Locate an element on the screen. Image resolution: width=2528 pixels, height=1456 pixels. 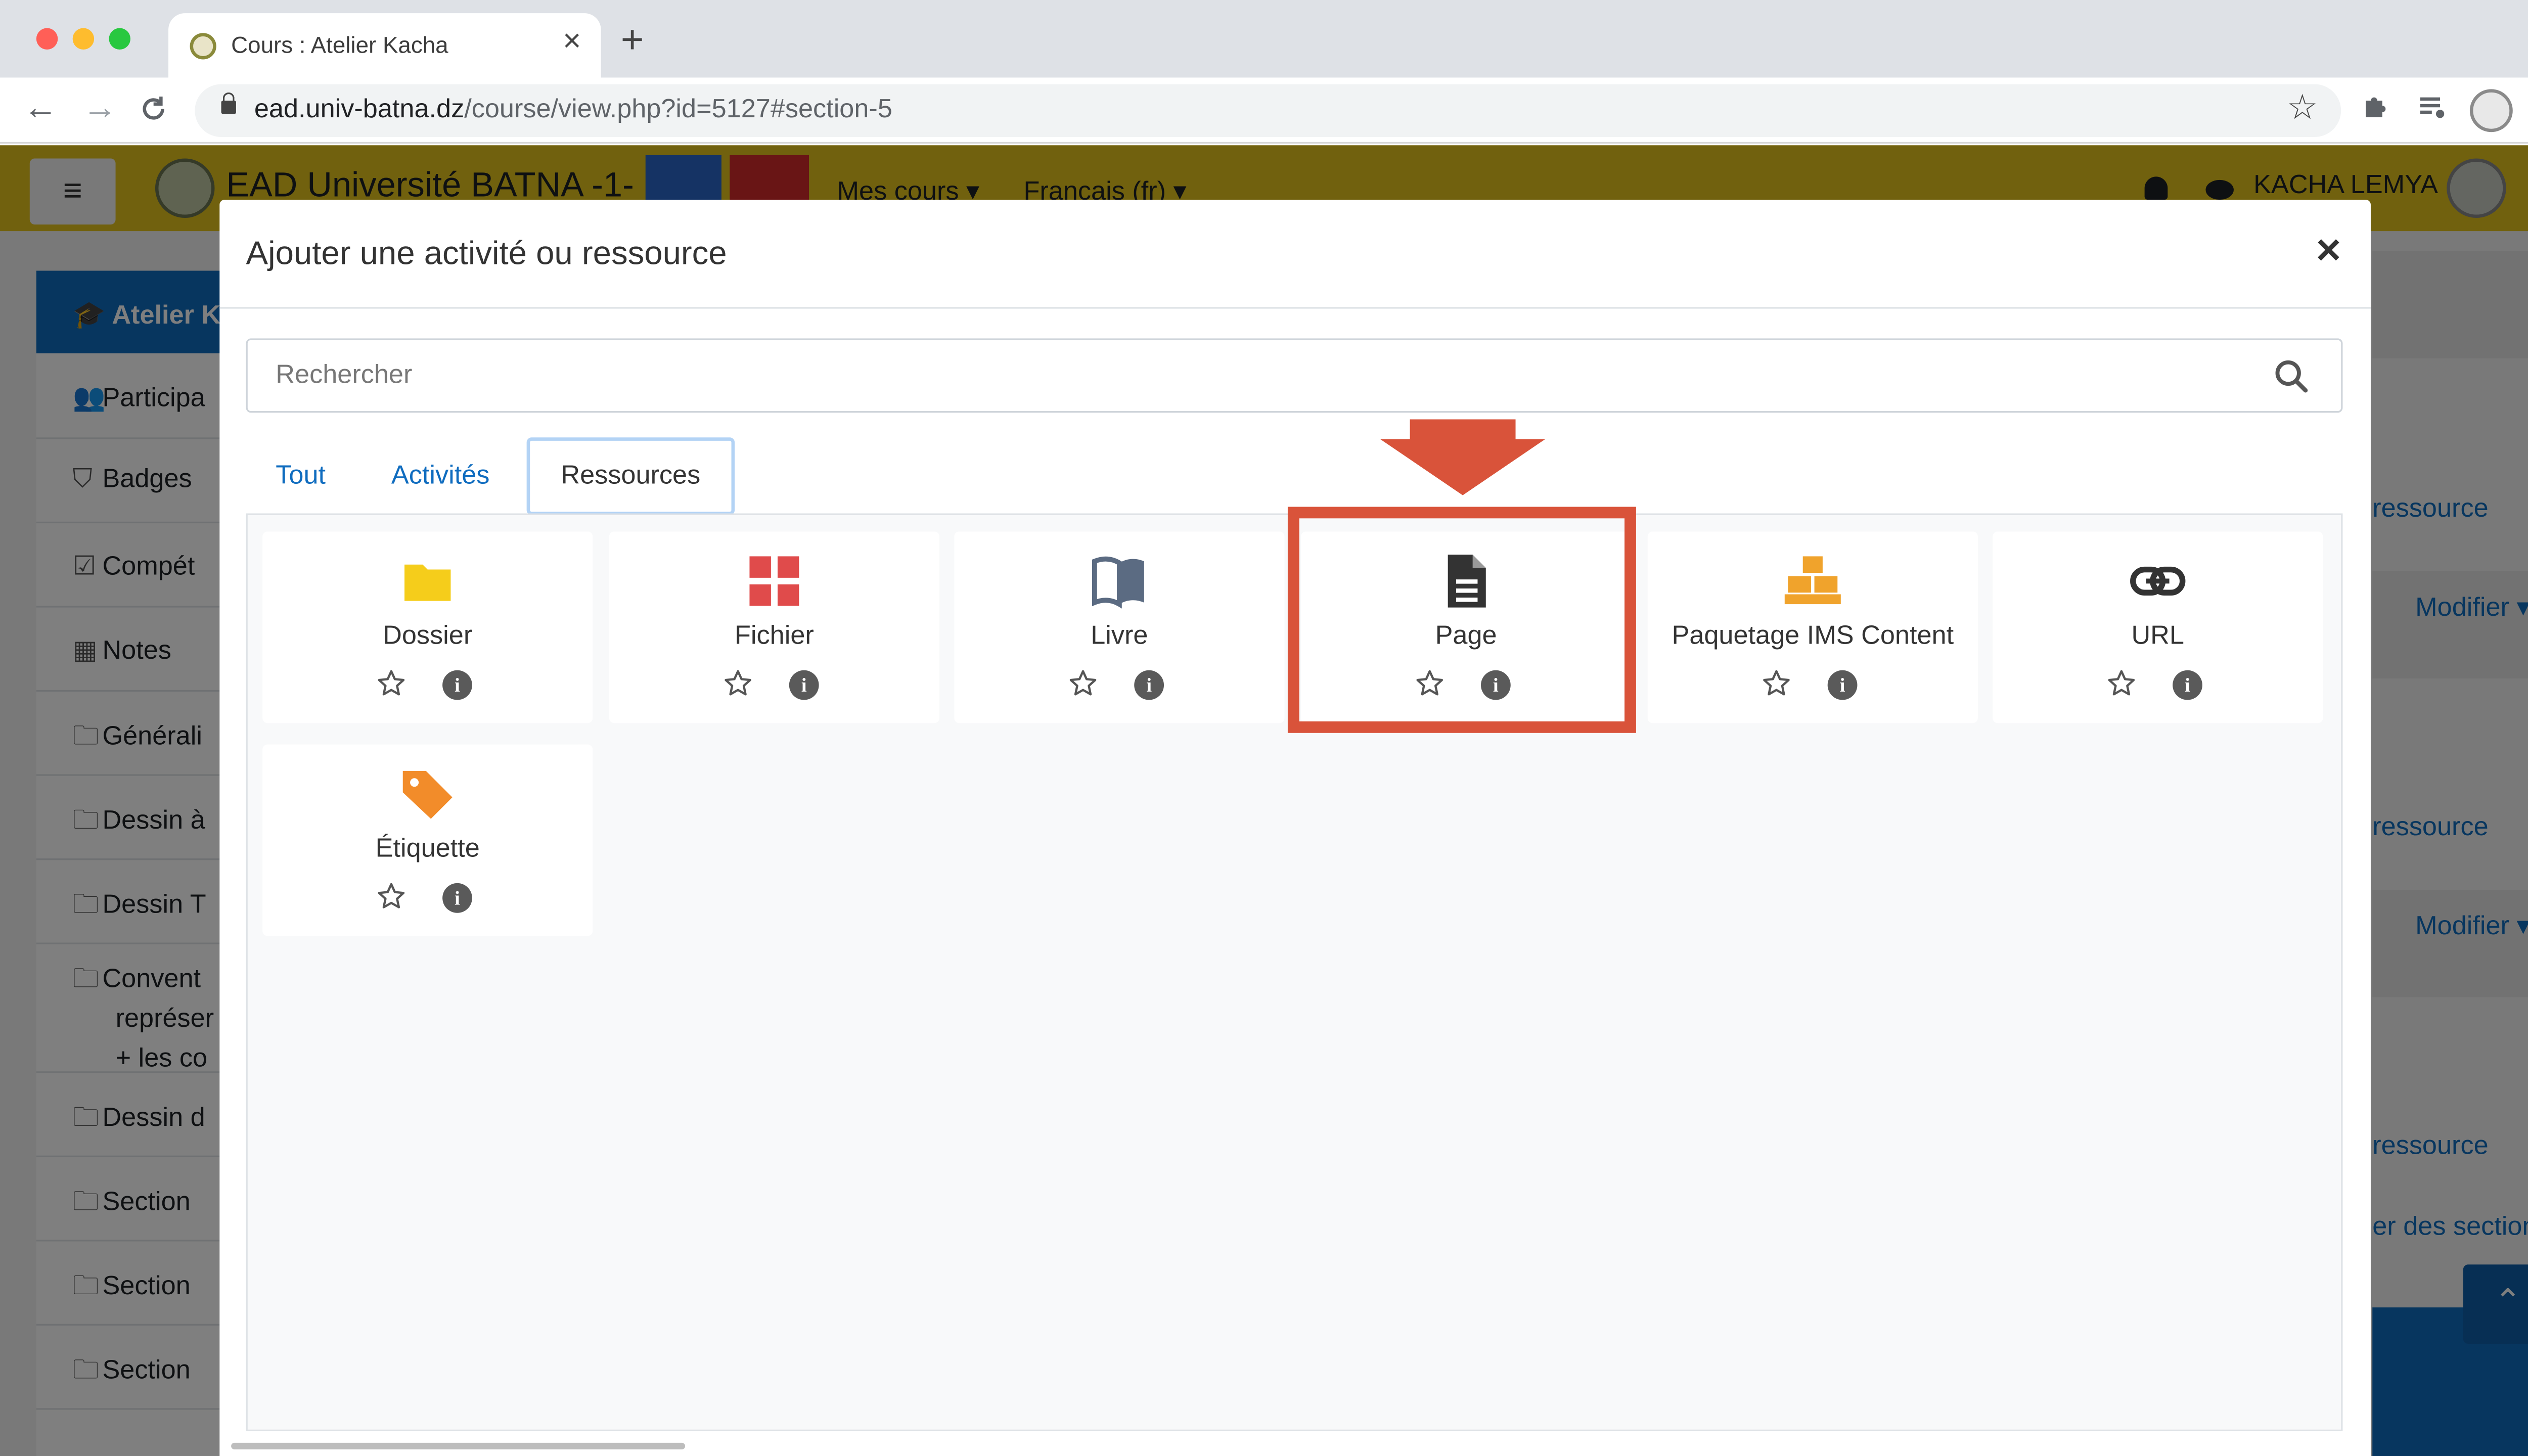
resource-card-dossier: Dossier i is located at coordinates (428, 627).